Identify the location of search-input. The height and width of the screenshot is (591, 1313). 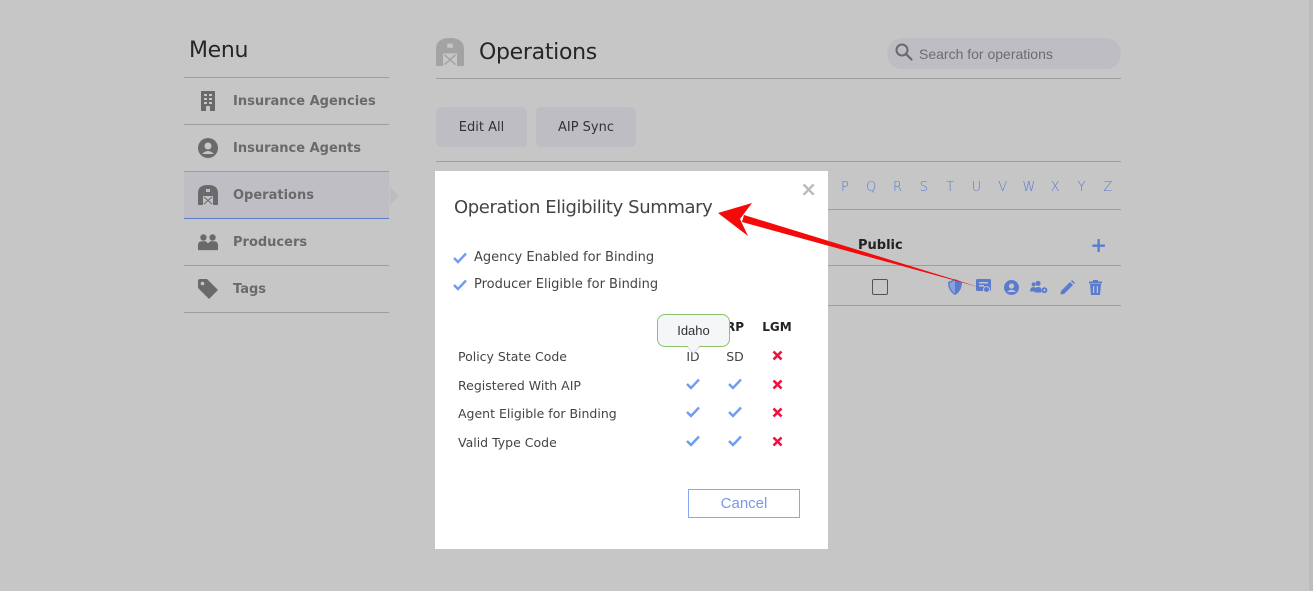
(1014, 53).